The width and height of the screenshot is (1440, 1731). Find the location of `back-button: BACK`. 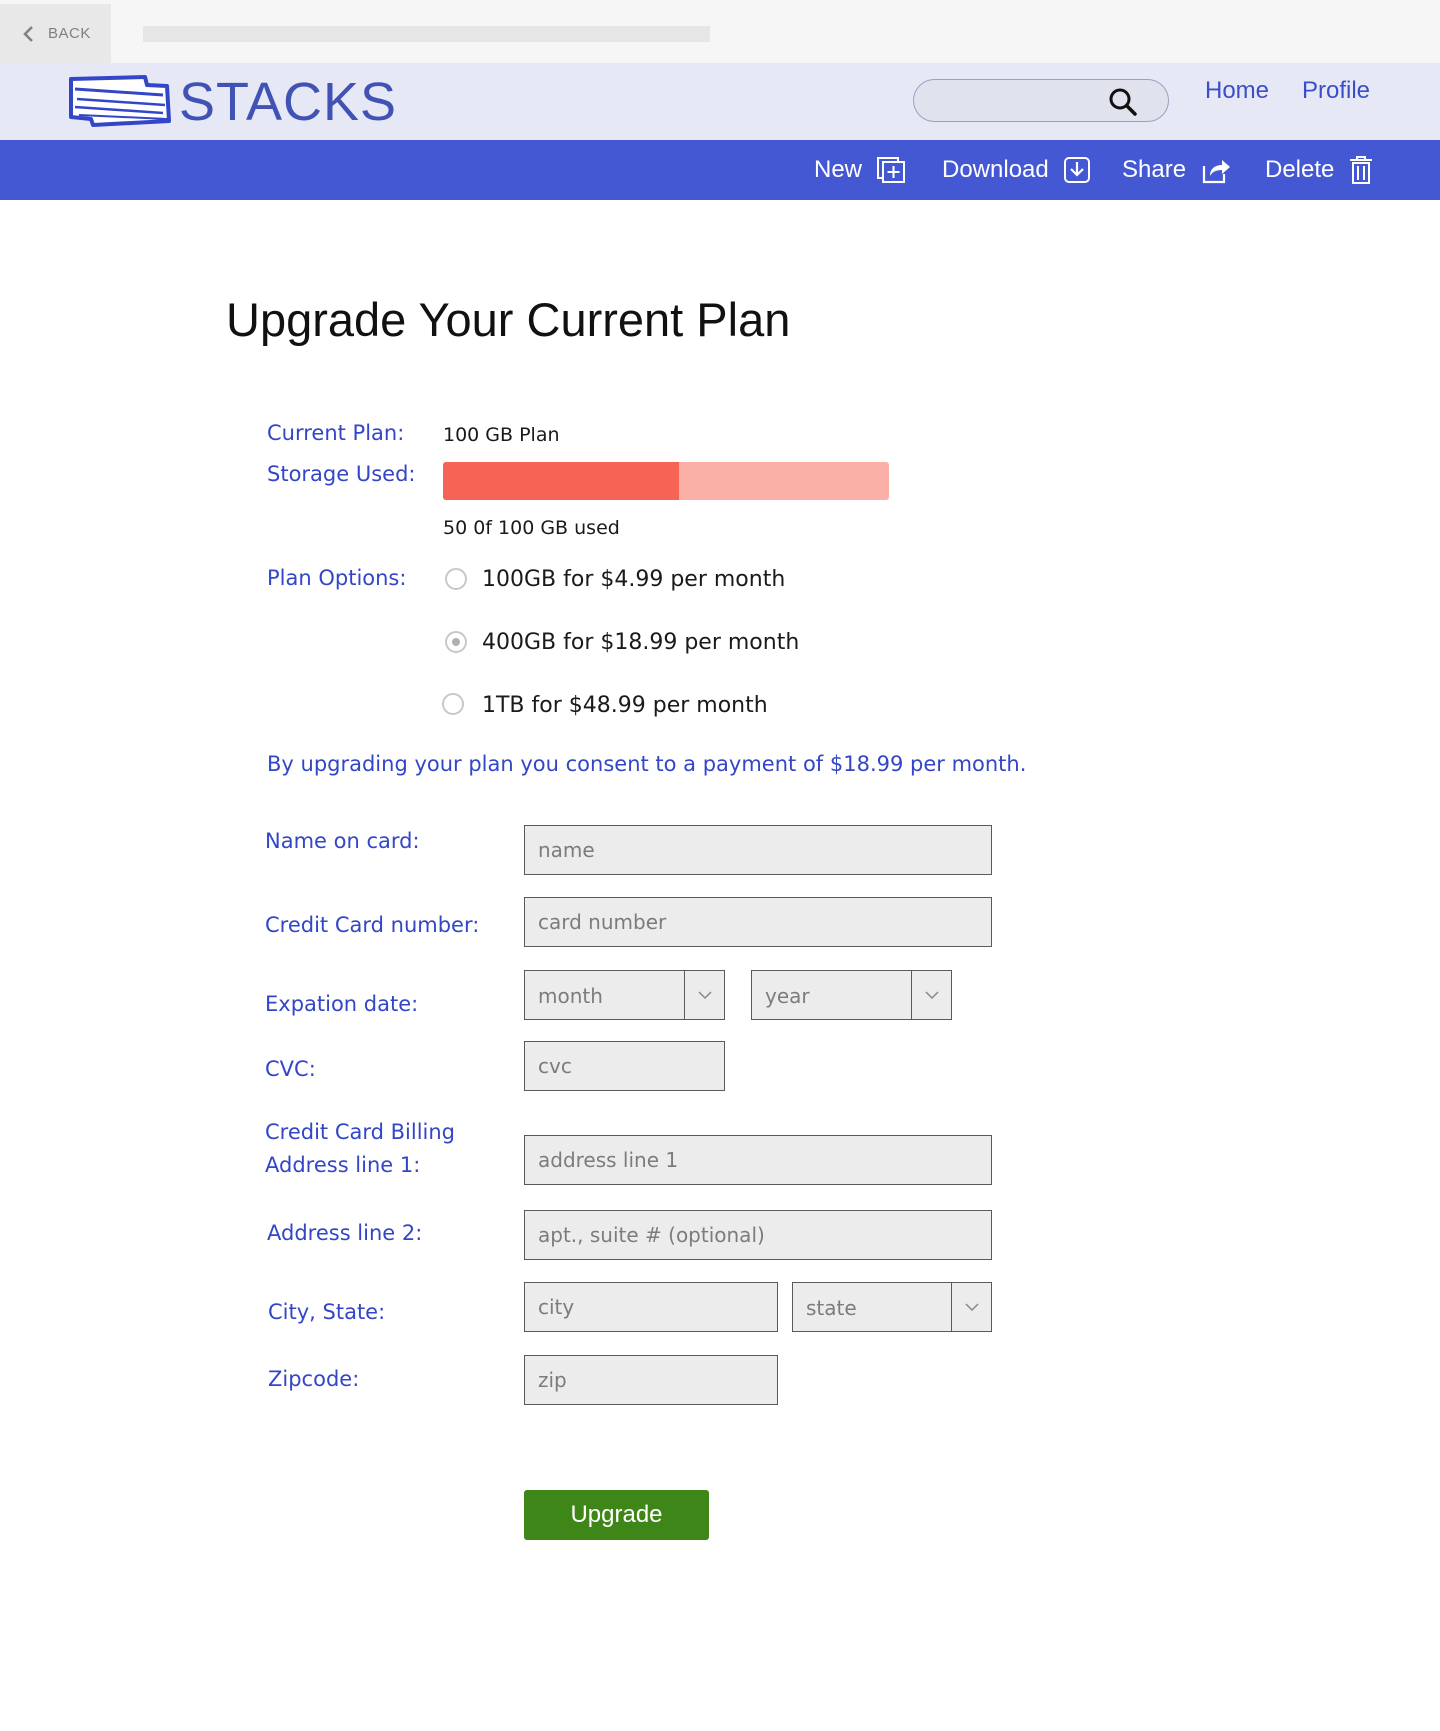

back-button: BACK is located at coordinates (55, 33).